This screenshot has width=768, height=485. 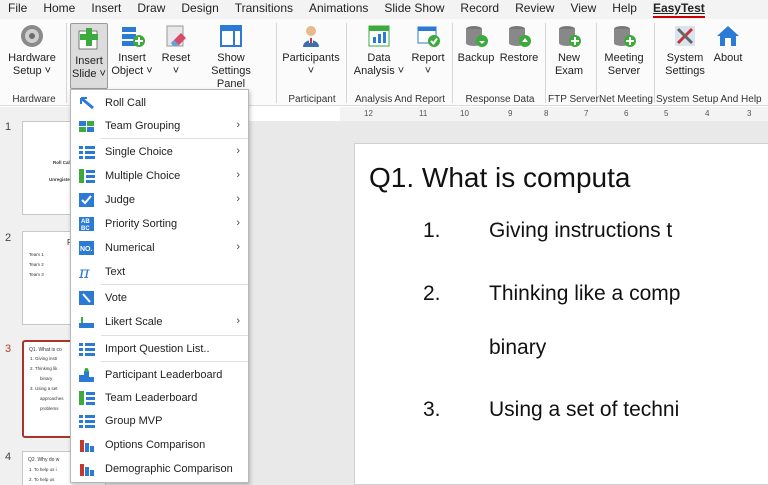 I want to click on slide-item-number: 2., so click(x=432, y=293).